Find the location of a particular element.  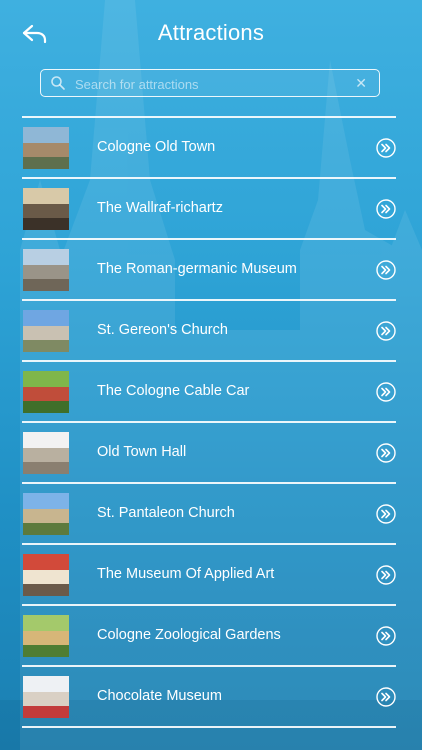

list-item: The Cologne Cable Car is located at coordinates (209, 392).